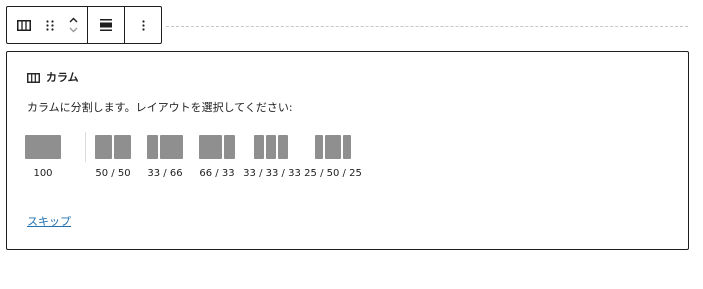 The image size is (703, 289). I want to click on placeholder-instructions: カラムに分割します。レイアウトを選択してください:, so click(160, 107).